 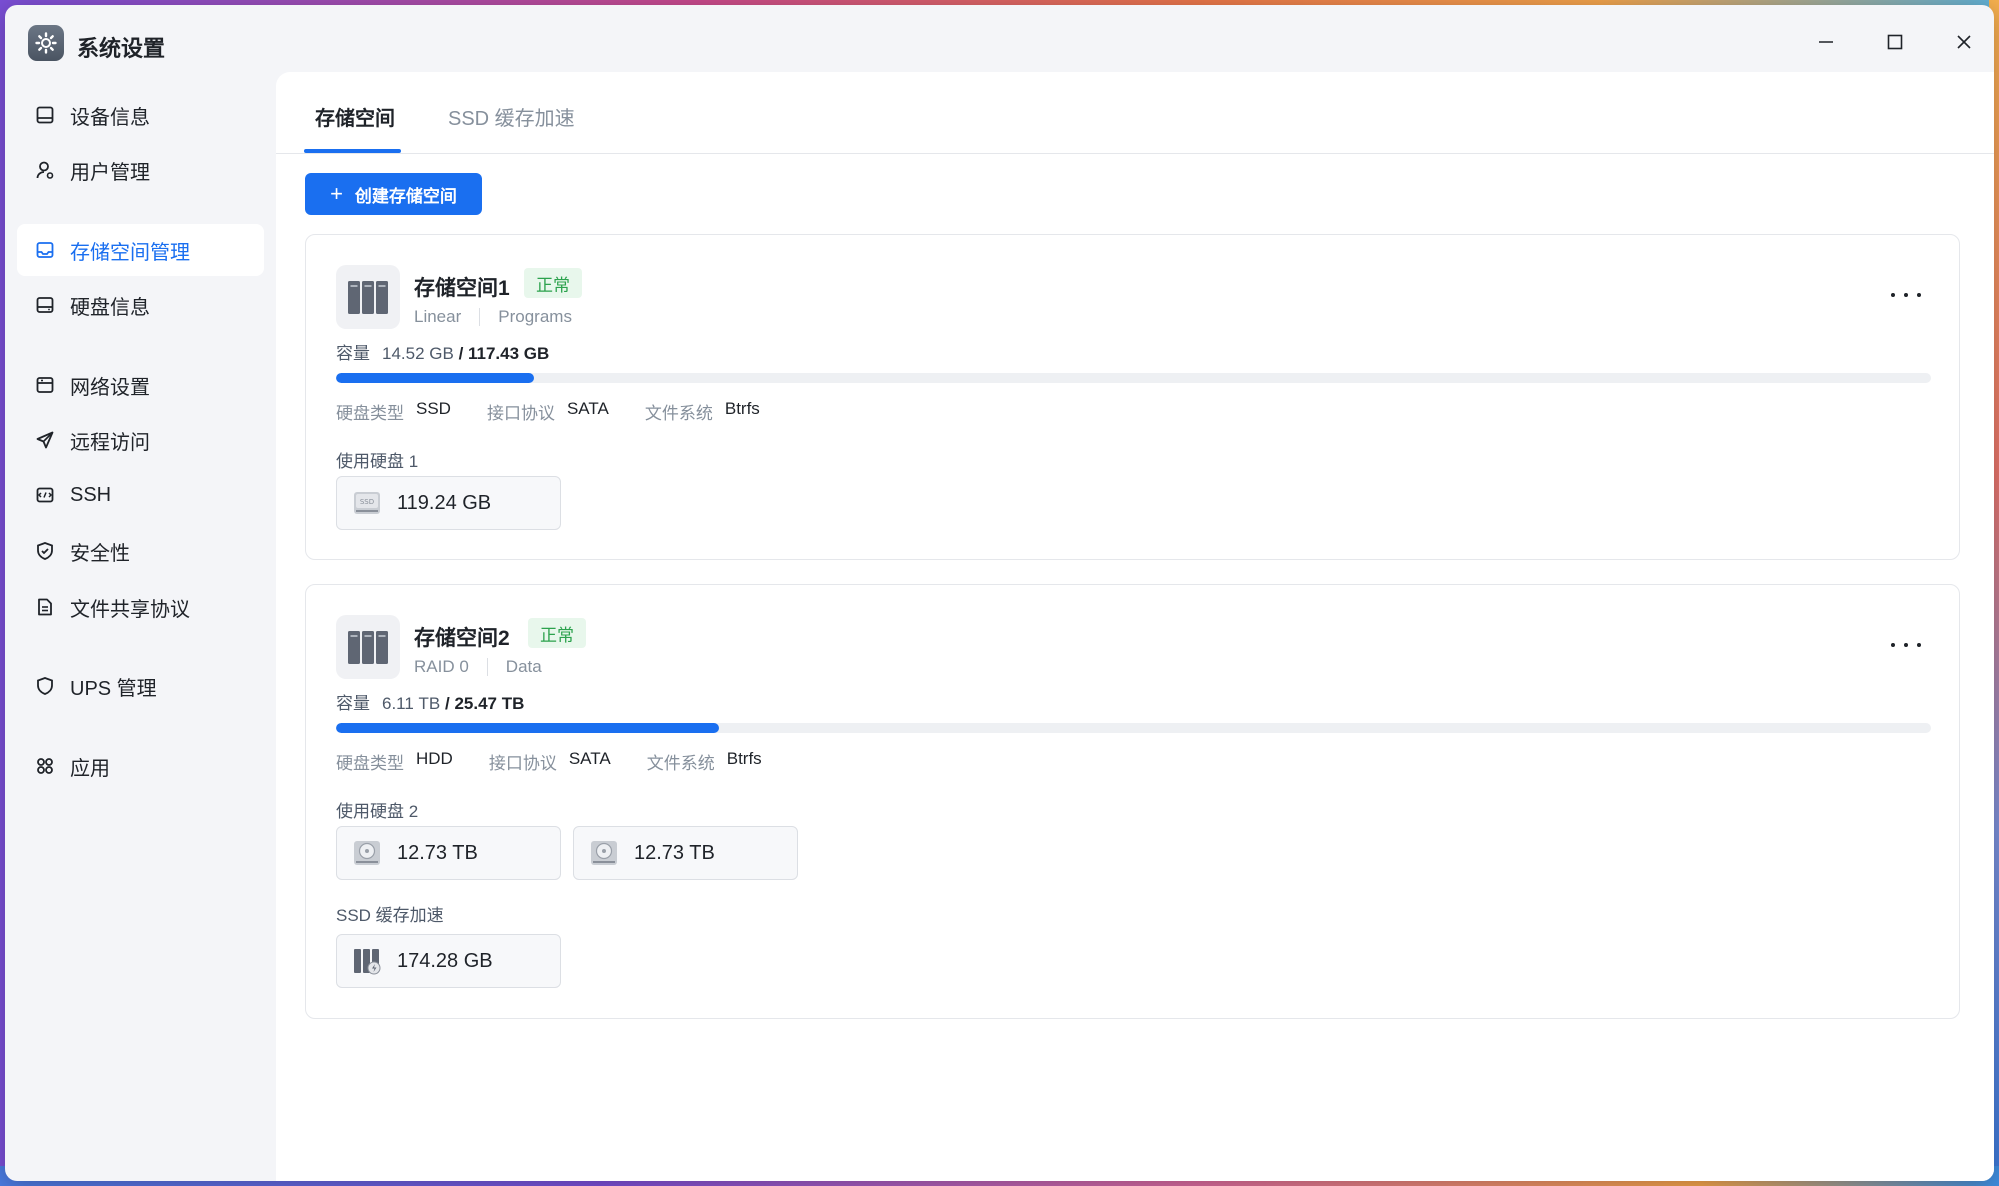 I want to click on sidebar-item-device-info: 设备信息, so click(x=140, y=115).